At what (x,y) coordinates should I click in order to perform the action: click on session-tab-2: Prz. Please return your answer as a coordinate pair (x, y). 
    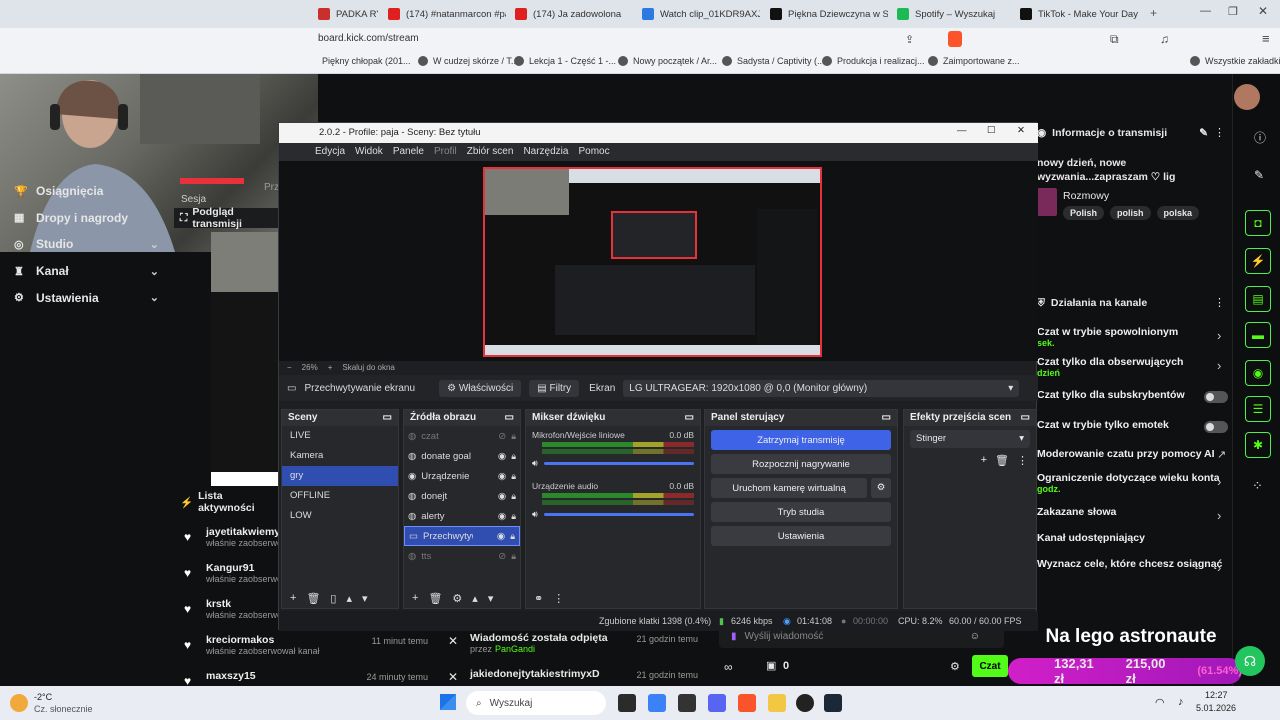
    Looking at the image, I should click on (271, 187).